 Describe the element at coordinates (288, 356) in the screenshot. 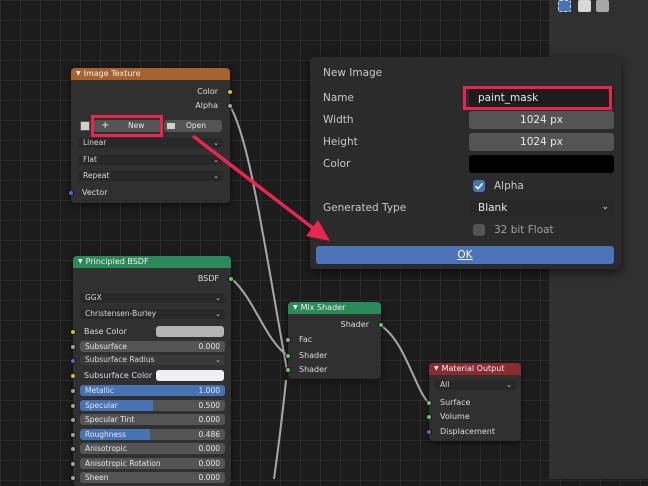

I see `input-shader1-socket` at that location.